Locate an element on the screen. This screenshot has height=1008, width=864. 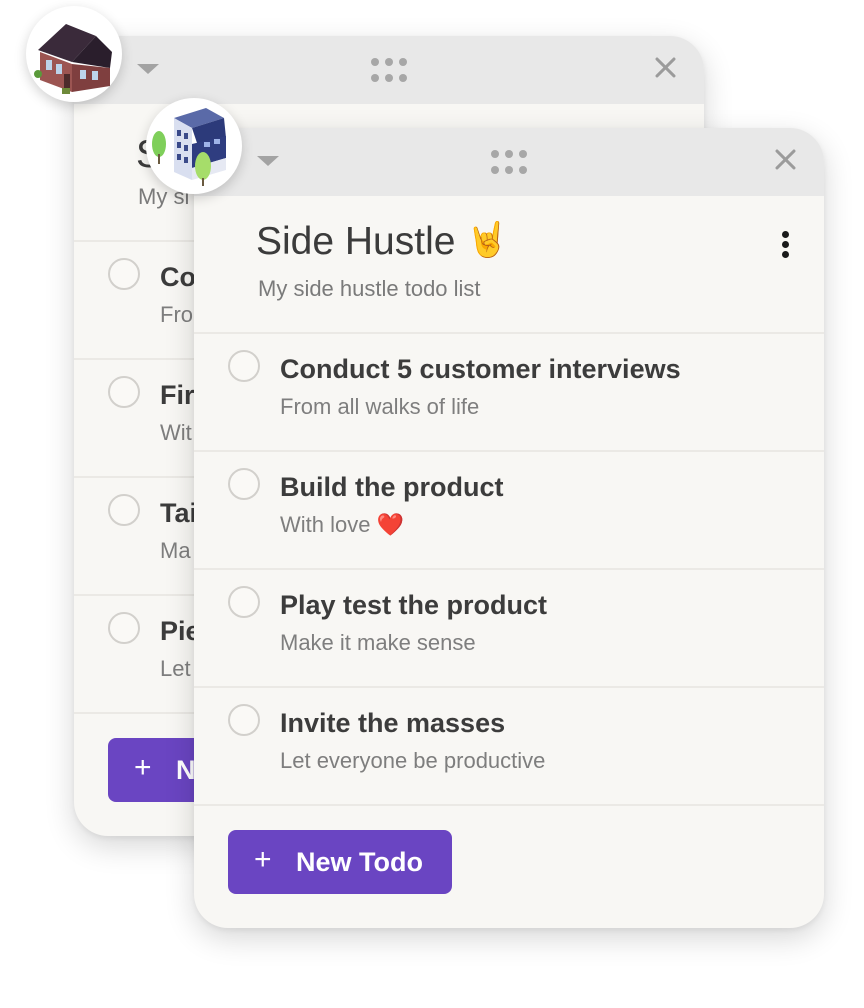
todo-title: Tai is located at coordinates (179, 513).